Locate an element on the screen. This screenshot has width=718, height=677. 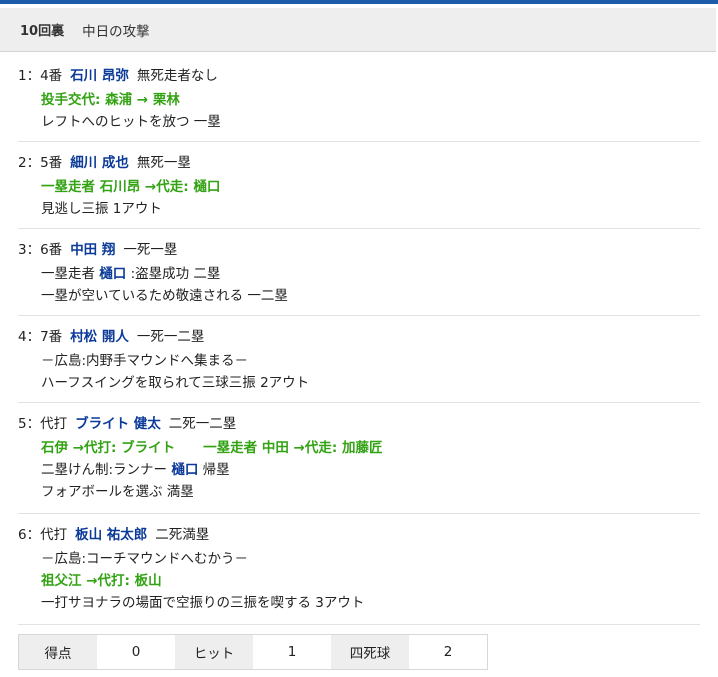
play-header: 4：7番 村松 開人 一死一二塁 is located at coordinates (111, 337).